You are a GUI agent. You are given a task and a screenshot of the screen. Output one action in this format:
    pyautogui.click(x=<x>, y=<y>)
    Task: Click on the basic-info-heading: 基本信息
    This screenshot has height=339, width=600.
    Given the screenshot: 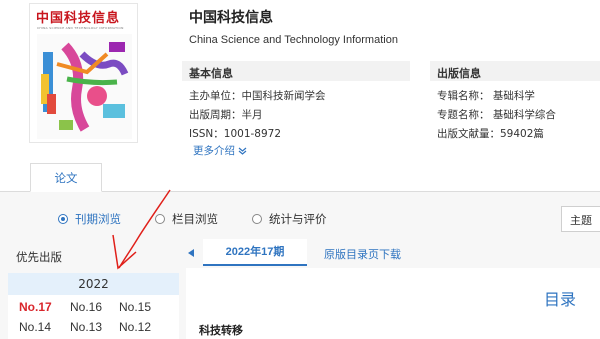 What is the action you would take?
    pyautogui.click(x=211, y=73)
    